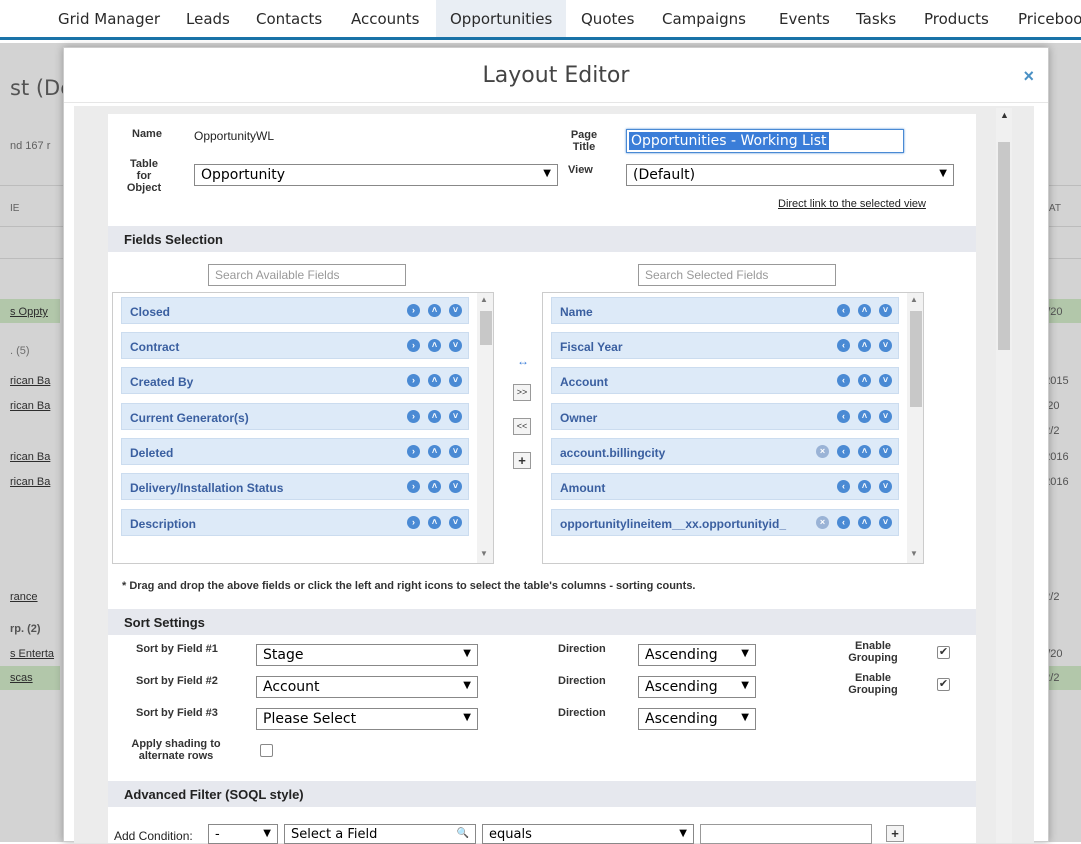 The height and width of the screenshot is (844, 1081). Describe the element at coordinates (725, 380) in the screenshot. I see `selected-field-item: Account ‹ ˄ ˅` at that location.